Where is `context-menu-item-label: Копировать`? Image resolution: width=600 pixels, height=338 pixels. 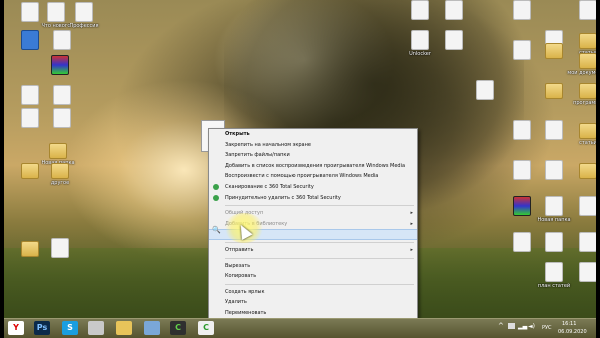
context-menu-item-label: Копировать is located at coordinates (241, 276).